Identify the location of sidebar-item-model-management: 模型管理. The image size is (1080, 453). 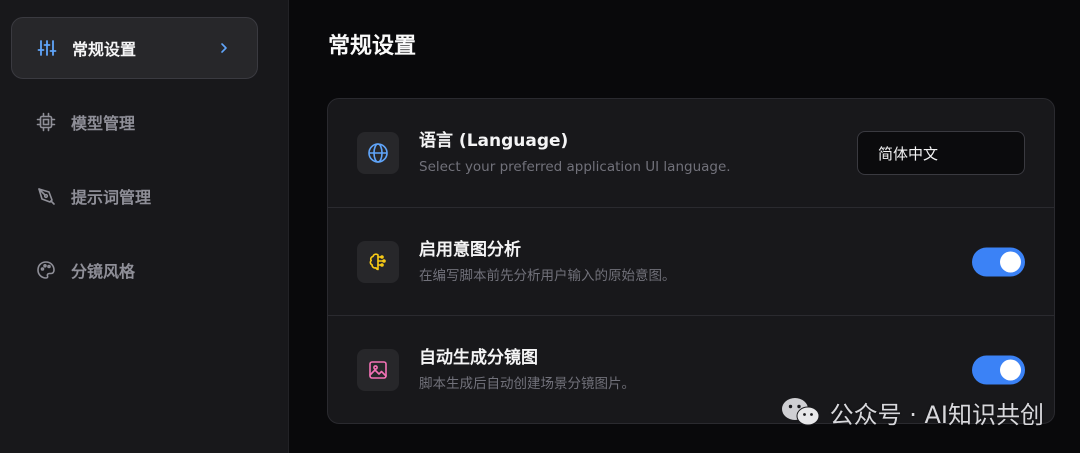
(134, 122).